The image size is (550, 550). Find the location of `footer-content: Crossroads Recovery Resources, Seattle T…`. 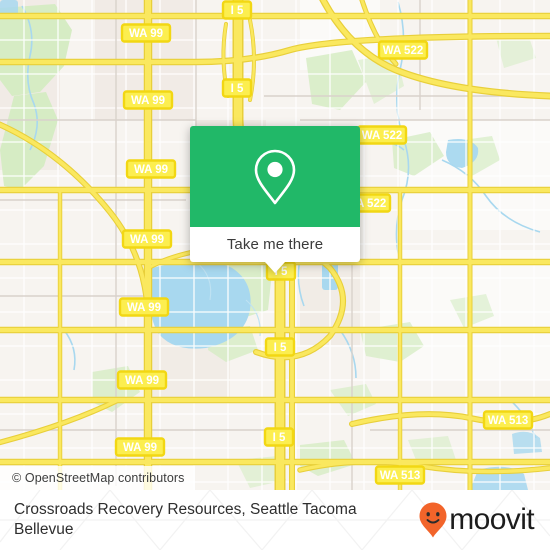

footer-content: Crossroads Recovery Resources, Seattle T… is located at coordinates (275, 520).